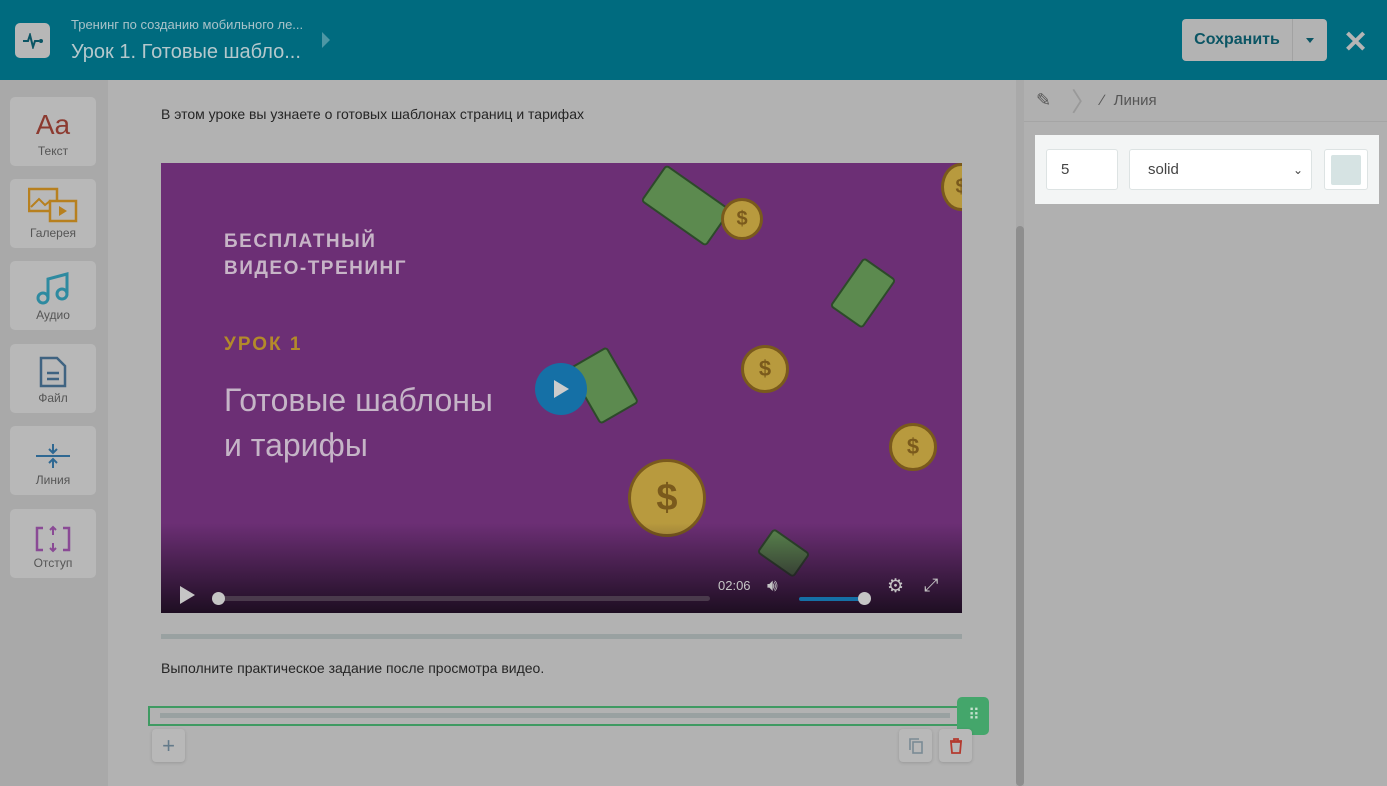 The height and width of the screenshot is (786, 1387). What do you see at coordinates (1297, 169) in the screenshot?
I see `chevron-down-icon: ⌄` at bounding box center [1297, 169].